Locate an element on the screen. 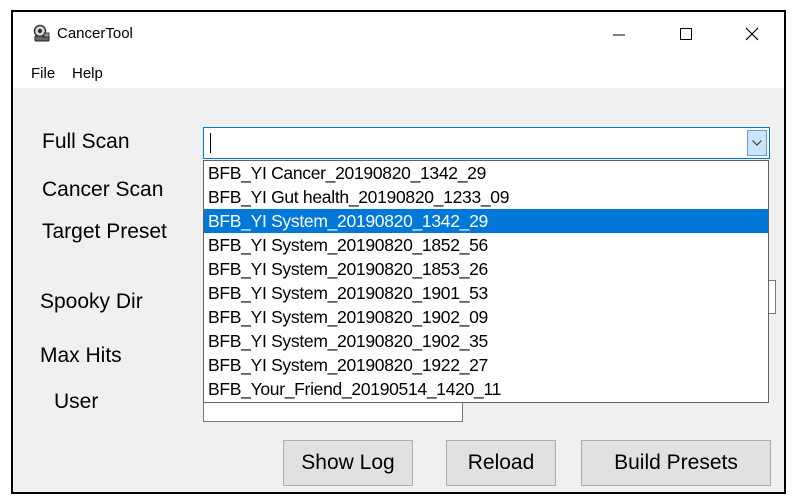  cancer-scan-label: Cancer Scan is located at coordinates (103, 189).